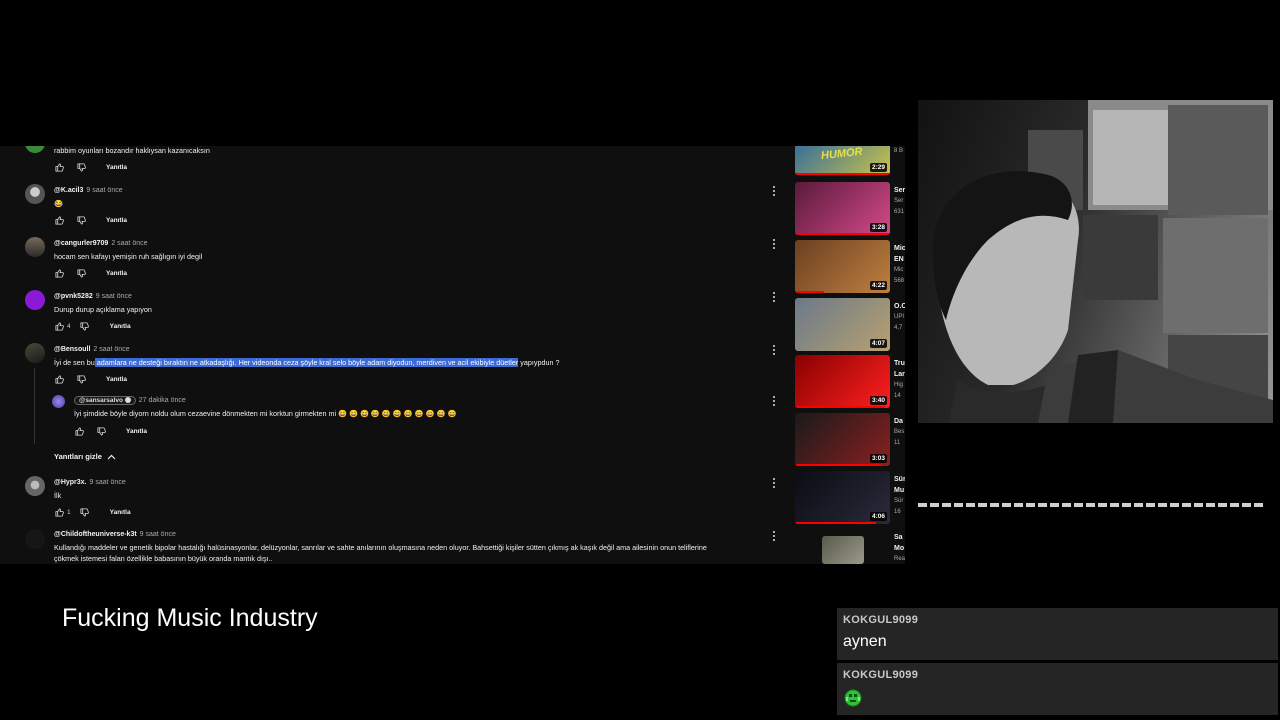 Image resolution: width=1280 pixels, height=720 pixels. I want to click on comment-author: @Bensoull, so click(72, 349).